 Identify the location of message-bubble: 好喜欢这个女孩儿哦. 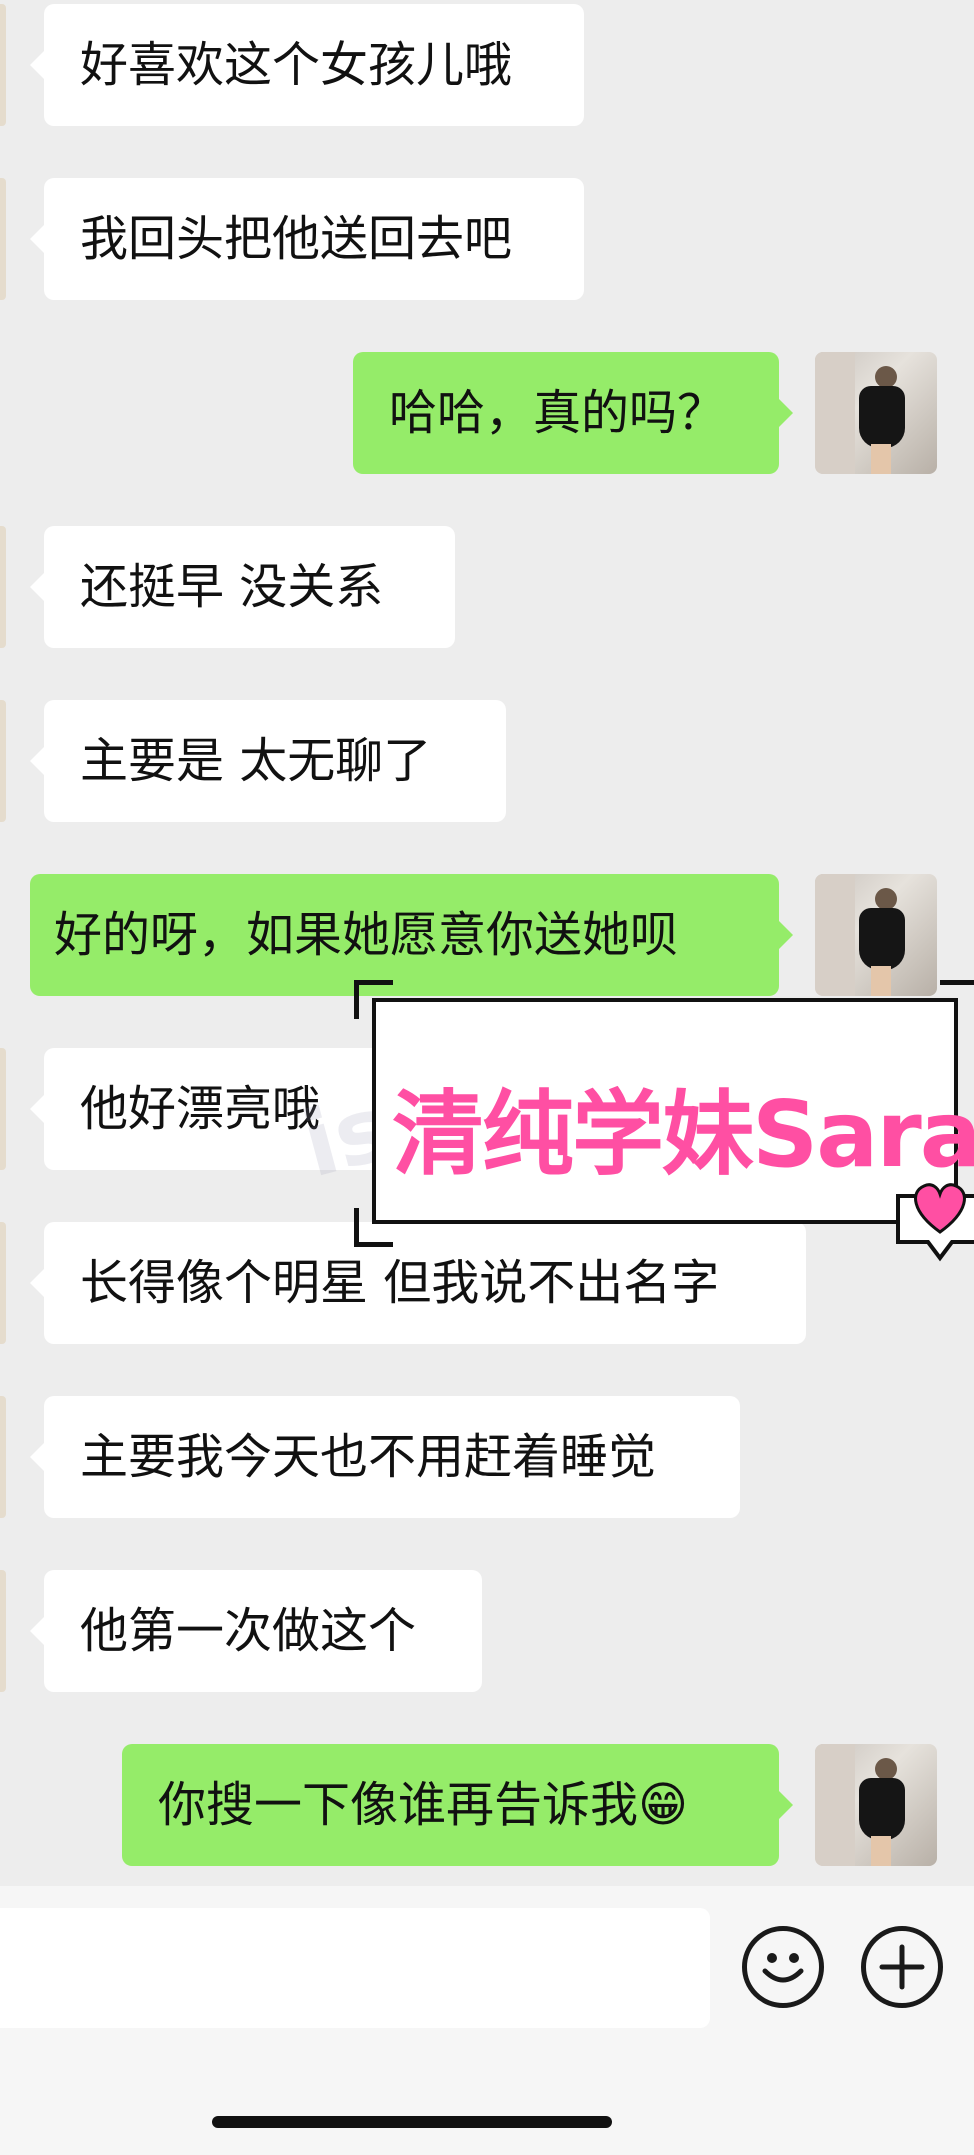
(314, 65).